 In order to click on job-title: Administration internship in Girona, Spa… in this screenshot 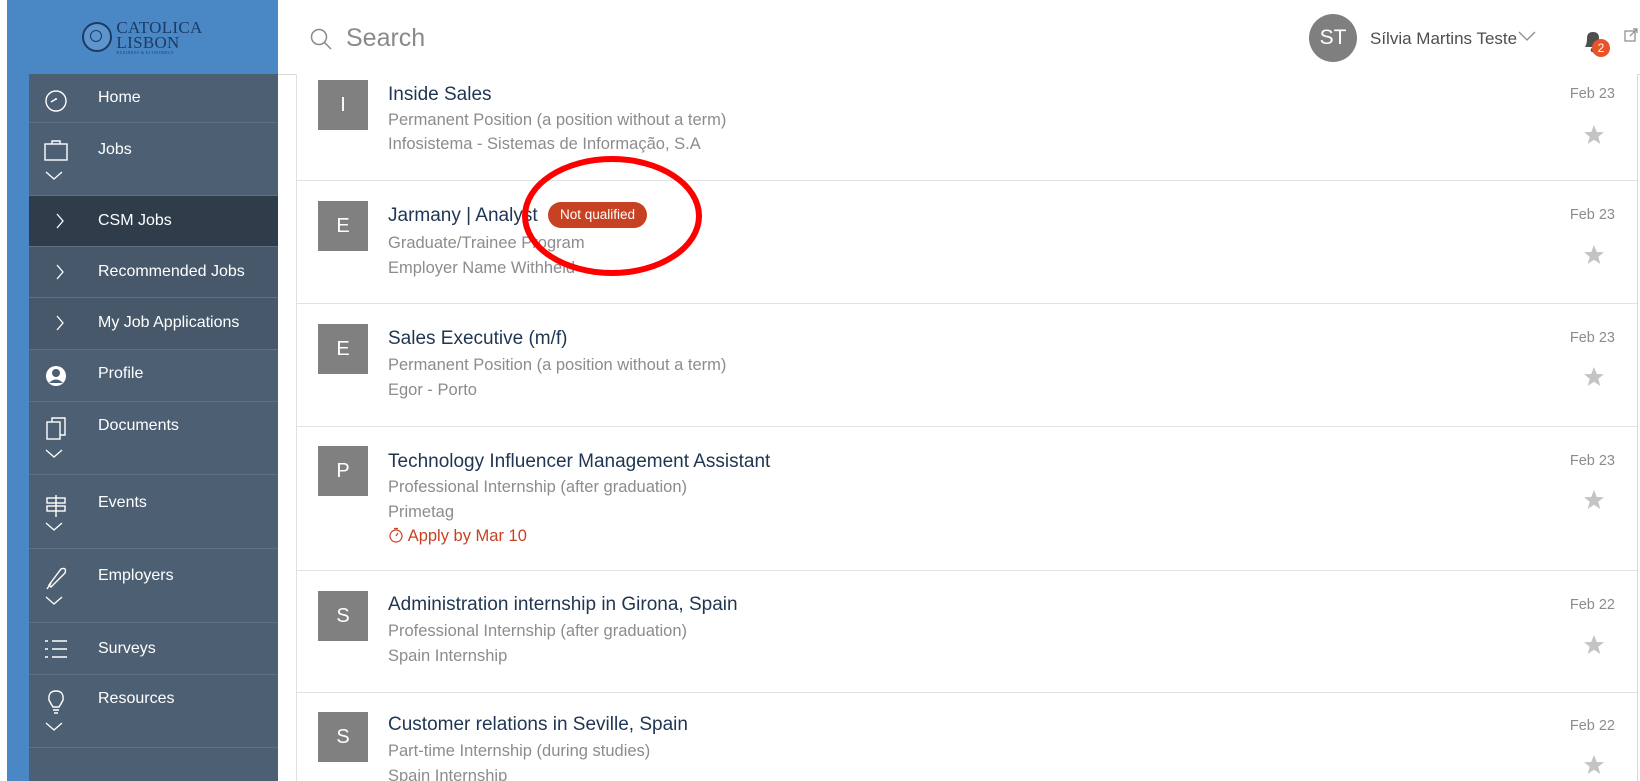, I will do `click(563, 605)`.